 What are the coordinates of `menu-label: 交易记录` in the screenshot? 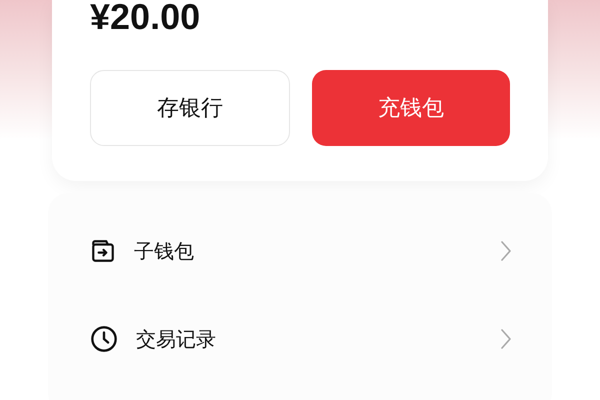 It's located at (176, 339).